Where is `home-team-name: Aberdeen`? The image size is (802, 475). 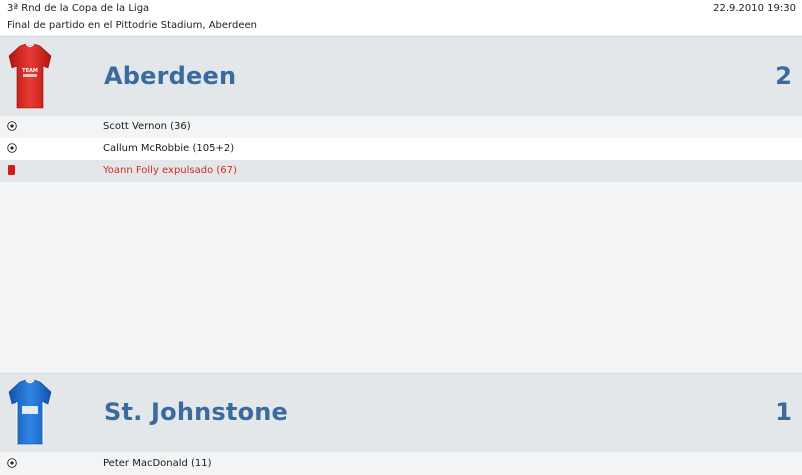
home-team-name: Aberdeen is located at coordinates (170, 76).